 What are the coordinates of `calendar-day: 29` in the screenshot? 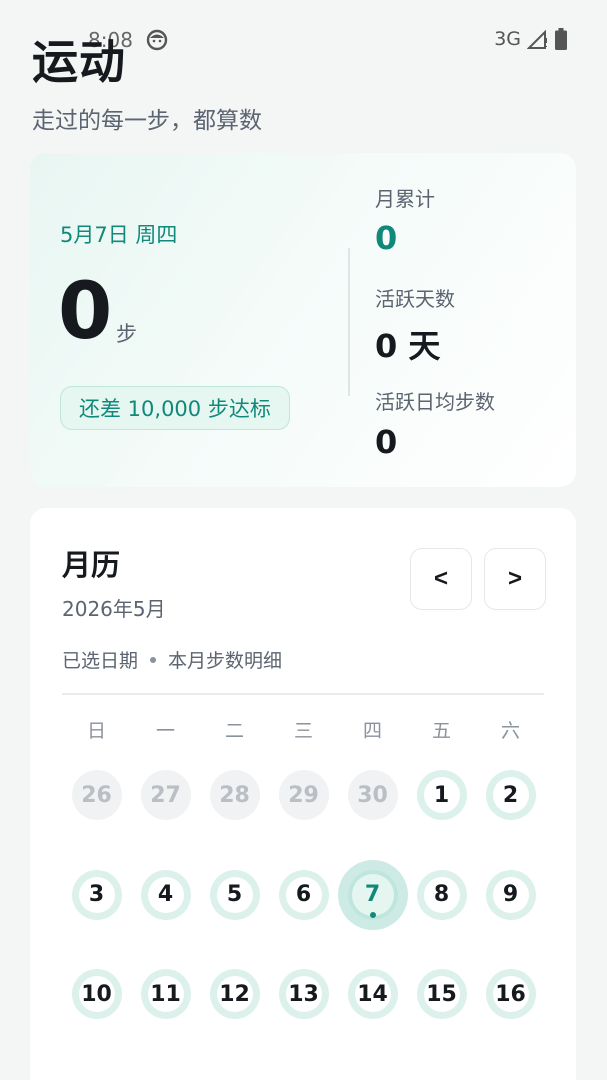 It's located at (303, 820).